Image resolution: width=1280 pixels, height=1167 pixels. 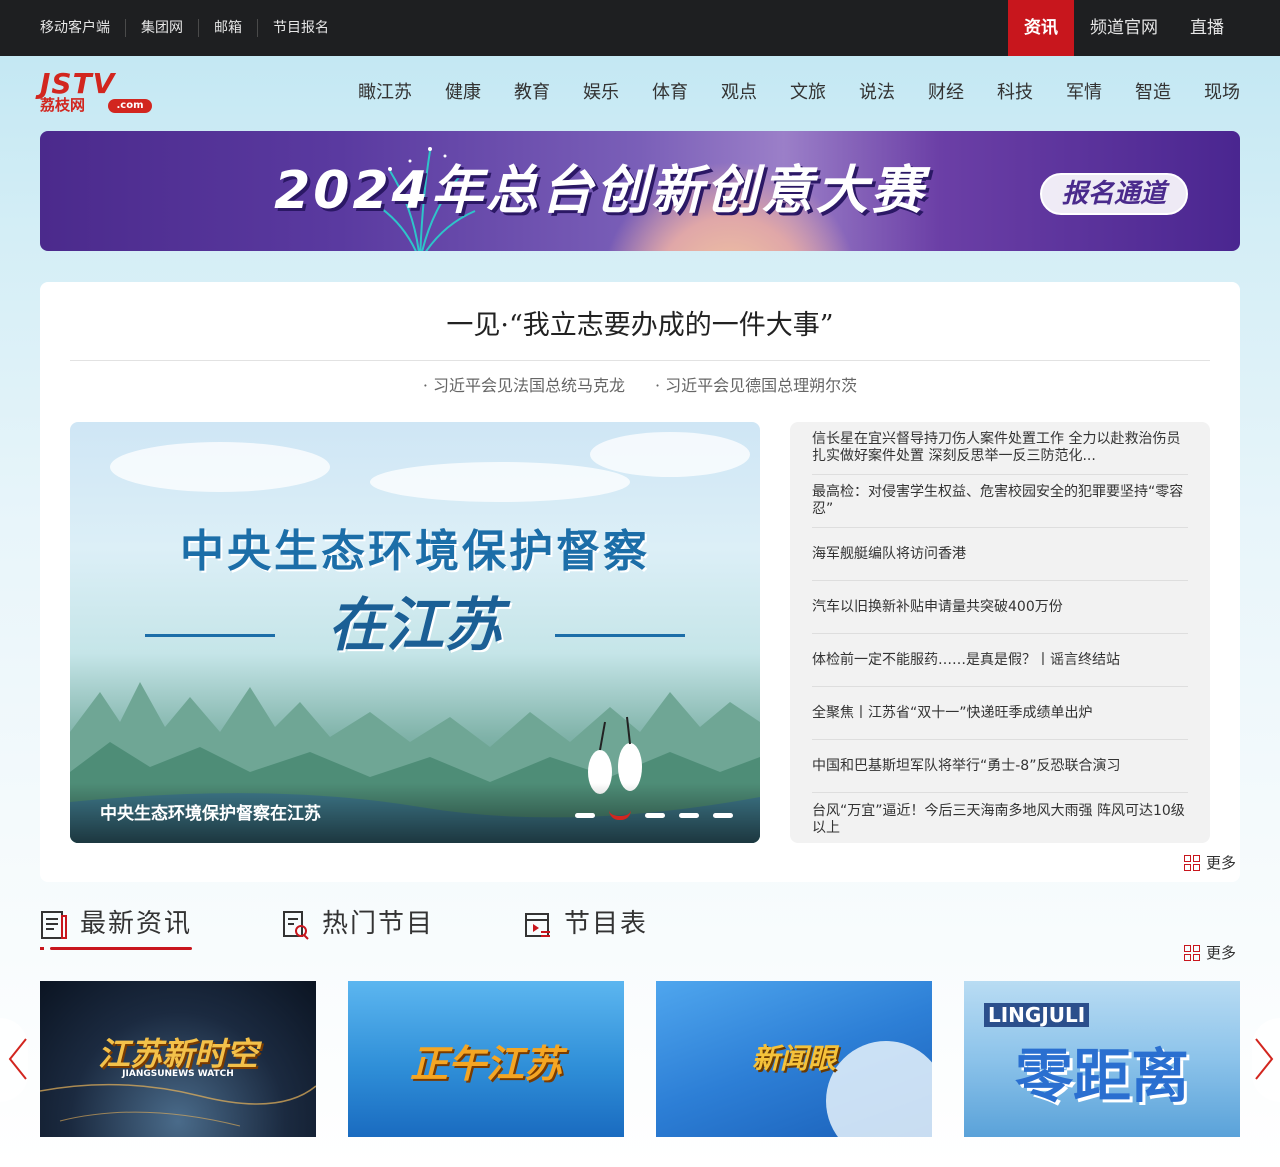 What do you see at coordinates (1000, 660) in the screenshot?
I see `news-item: 体检前一定不能服药……是真是假？丨谣言终结站` at bounding box center [1000, 660].